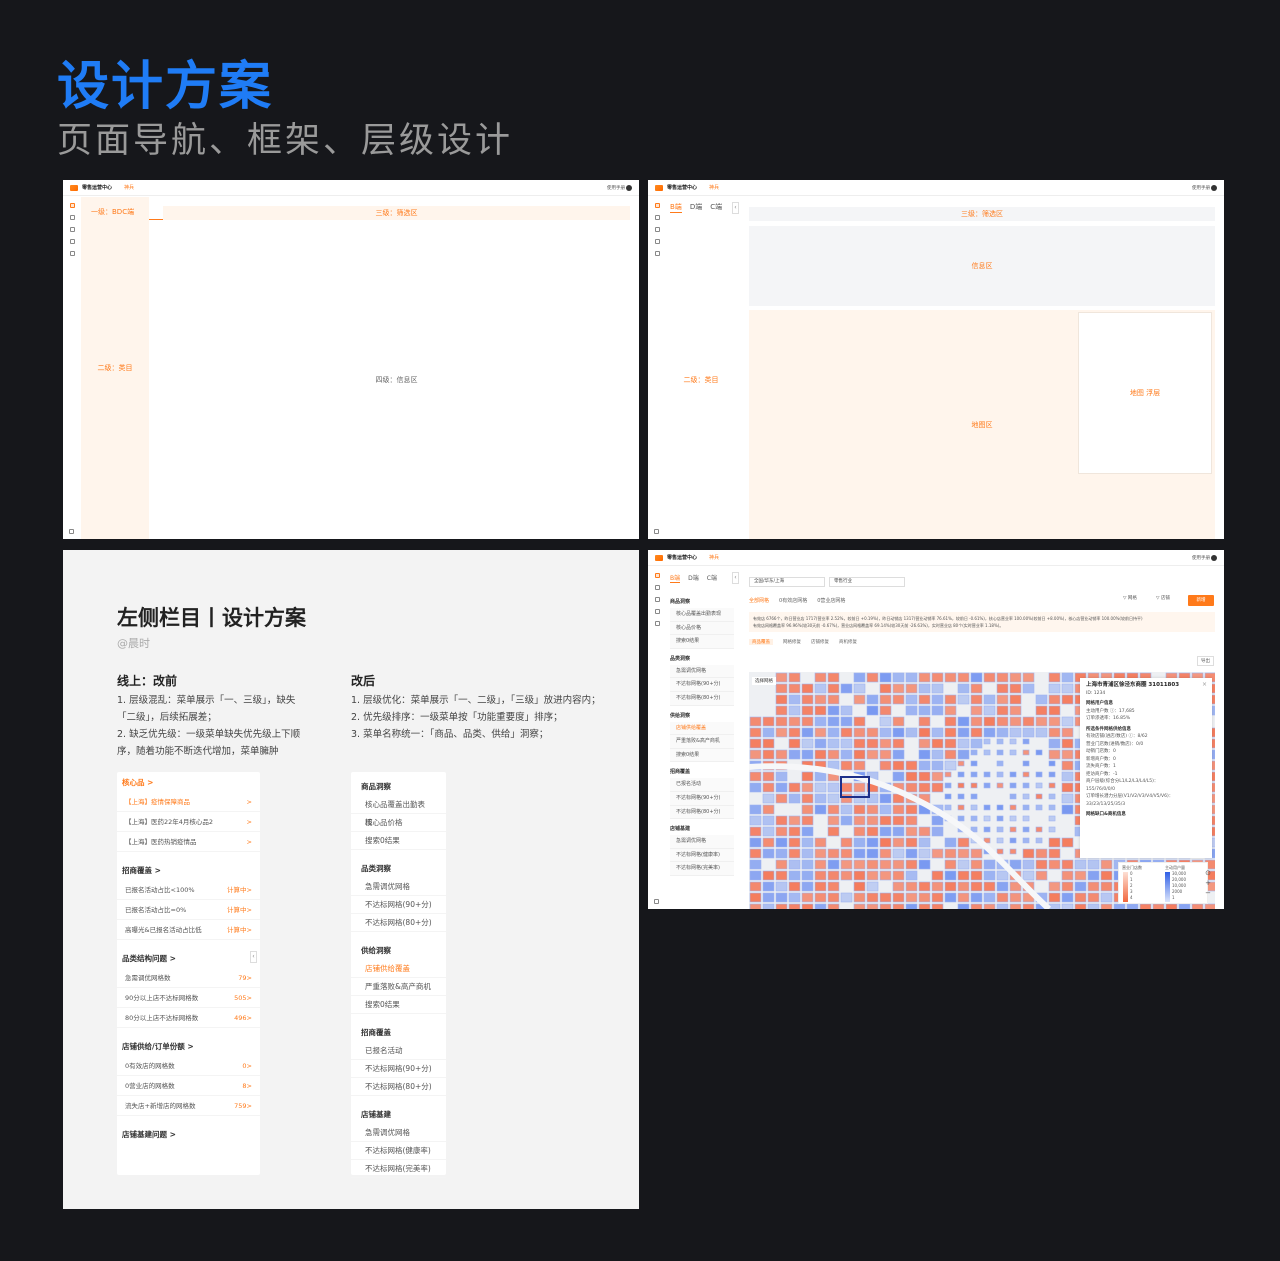 The width and height of the screenshot is (1280, 1261). What do you see at coordinates (702, 642) in the screenshot?
I see `side-nav-item: 搜索0结果` at bounding box center [702, 642].